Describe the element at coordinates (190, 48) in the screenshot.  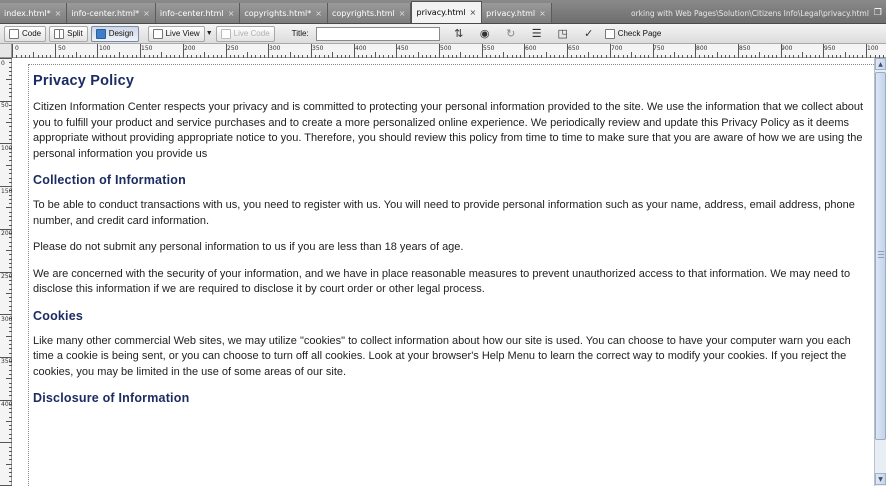
I see `h-ruler-label: 200` at that location.